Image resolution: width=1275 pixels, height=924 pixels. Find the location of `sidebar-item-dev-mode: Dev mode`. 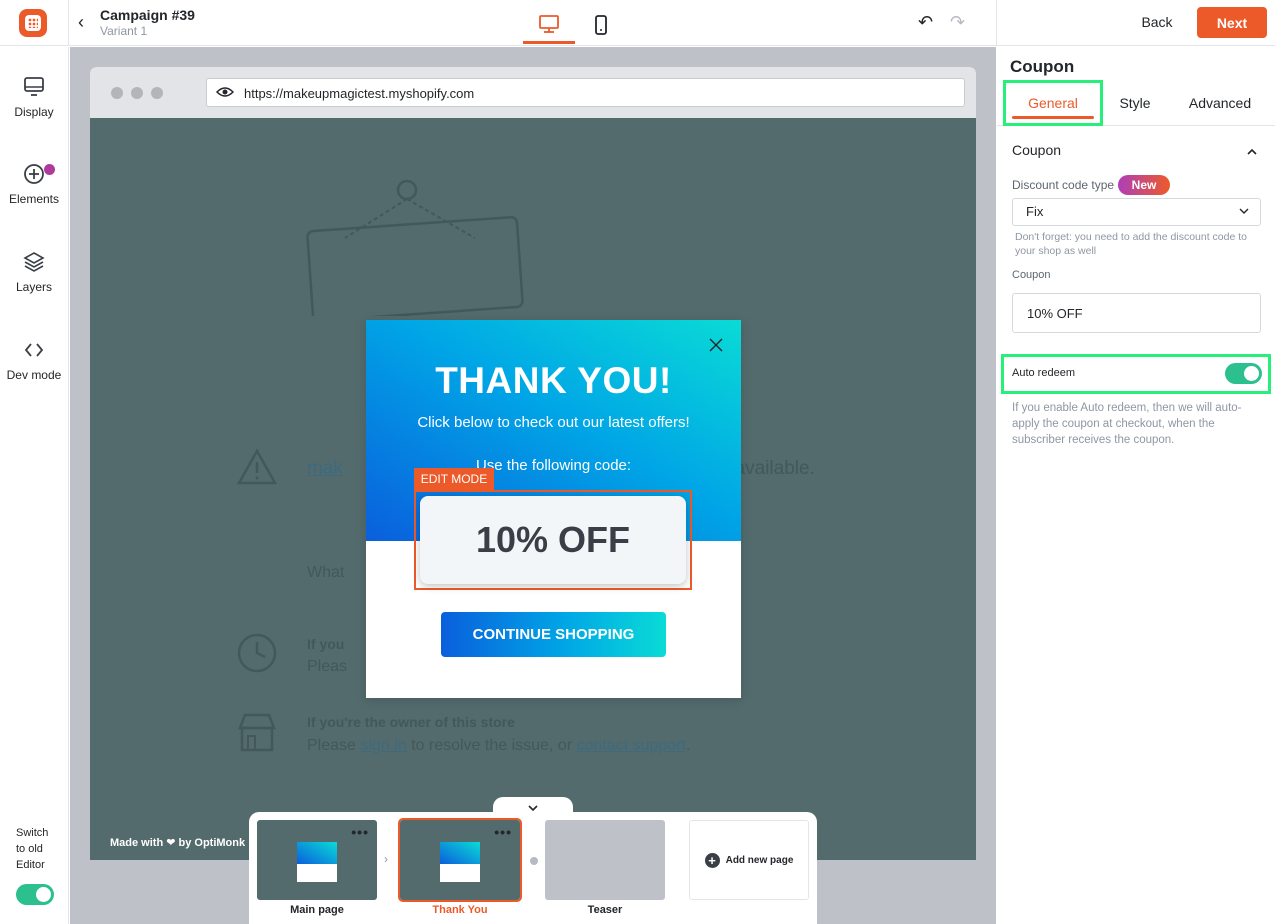

sidebar-item-dev-mode: Dev mode is located at coordinates (34, 360).